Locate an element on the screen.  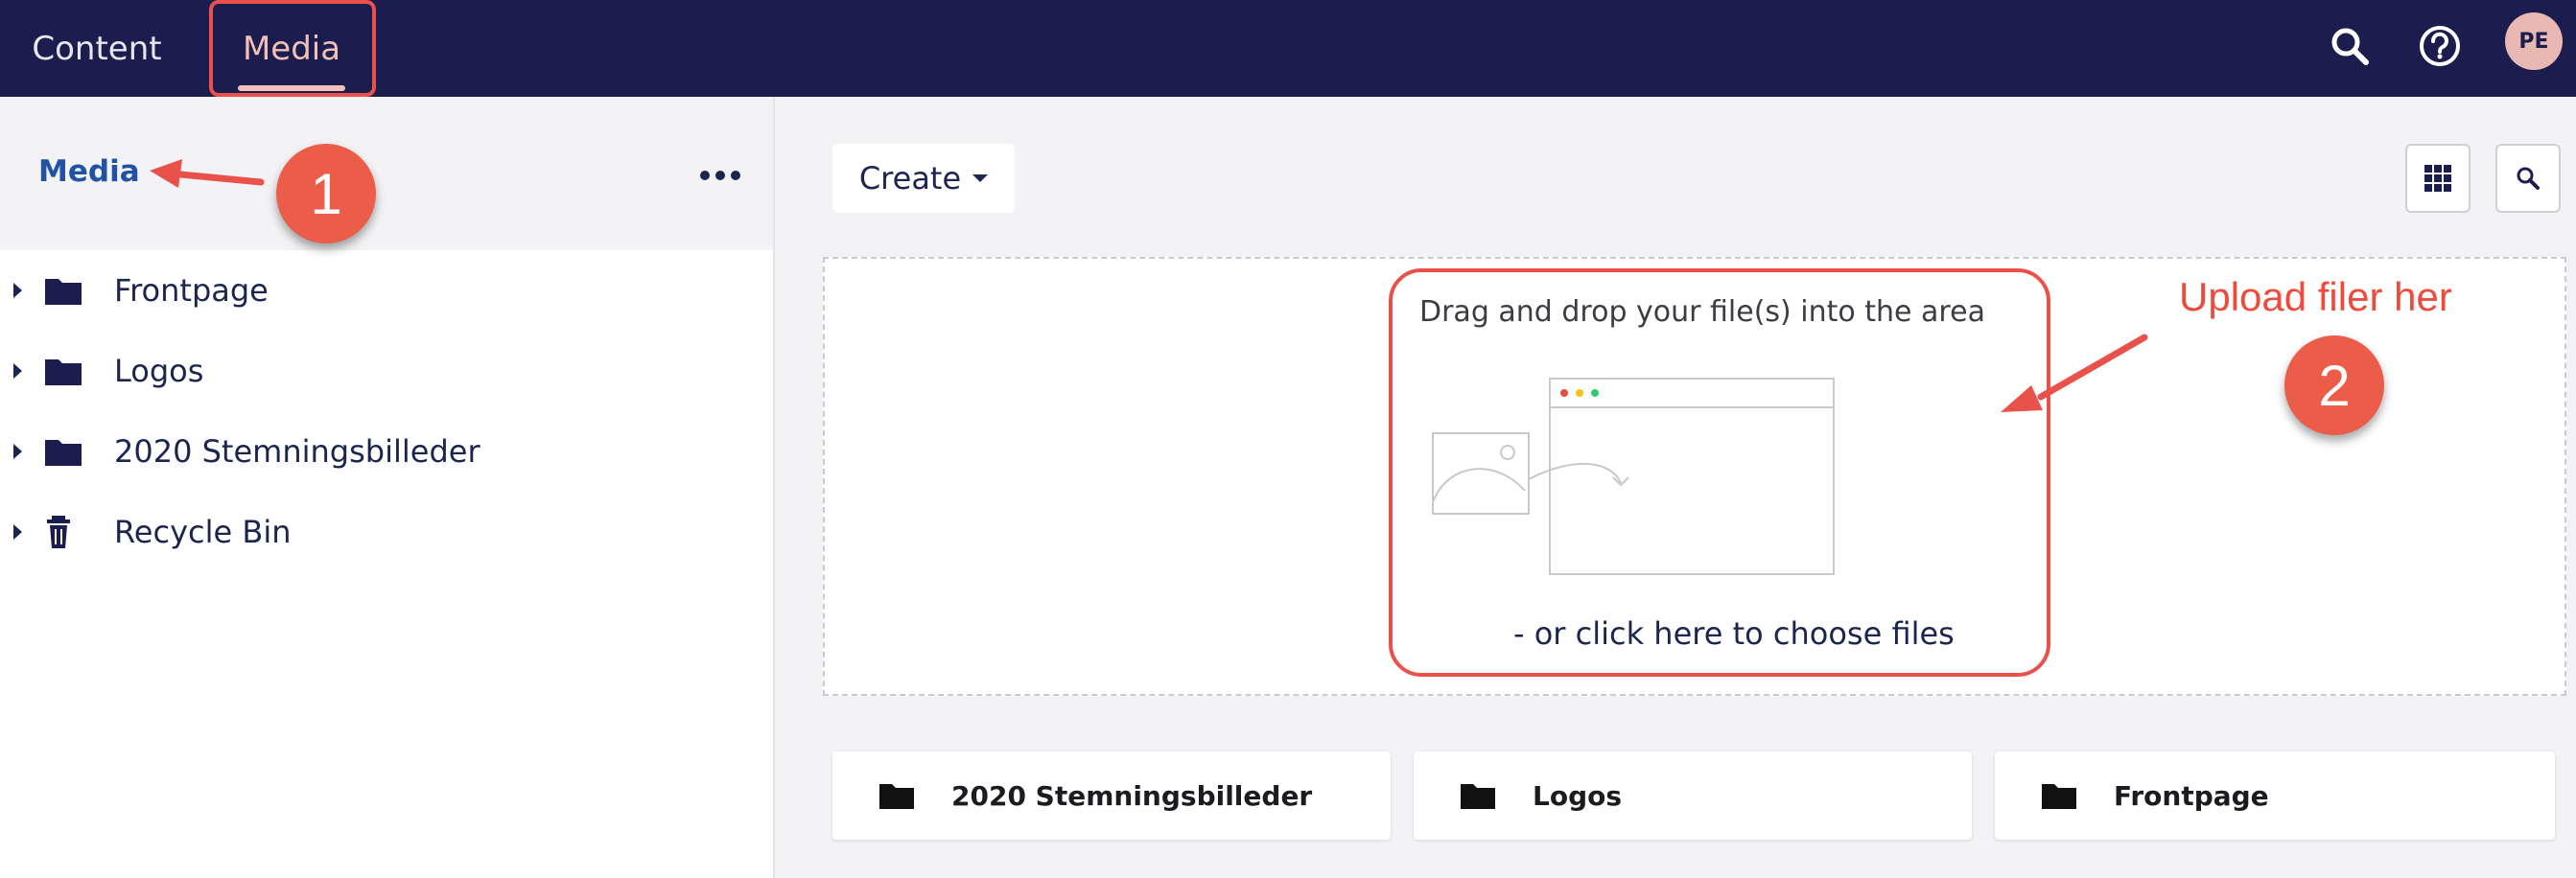
annotation-badge-2: 2 is located at coordinates (2334, 385).